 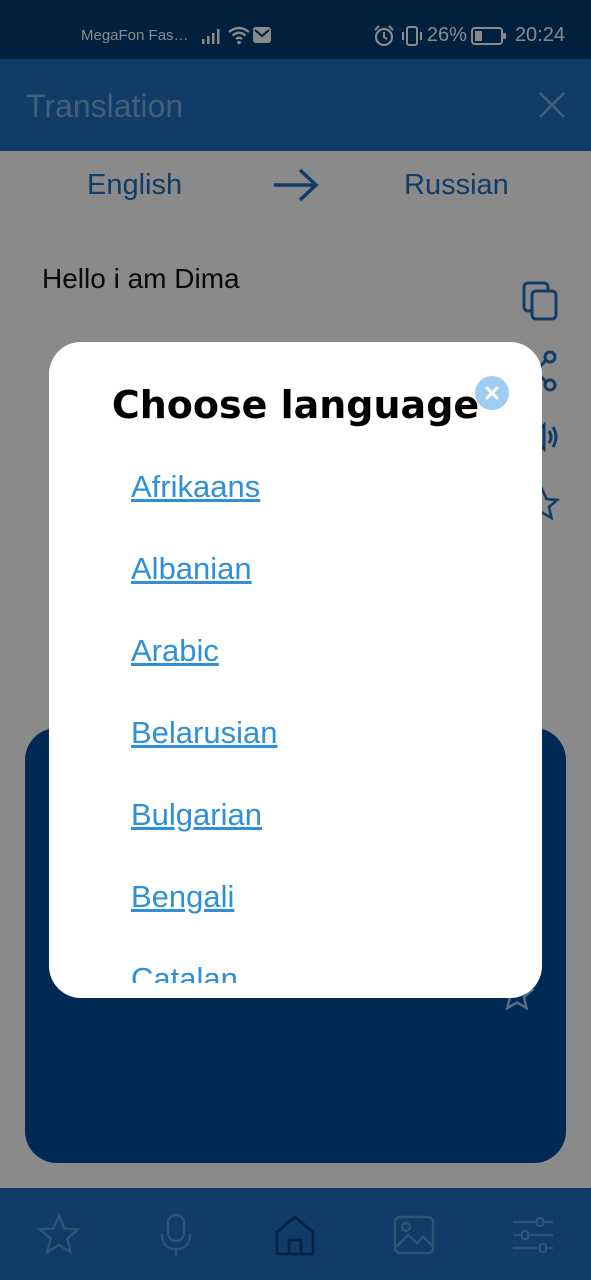 I want to click on dialog-title: Choose language, so click(x=295, y=405).